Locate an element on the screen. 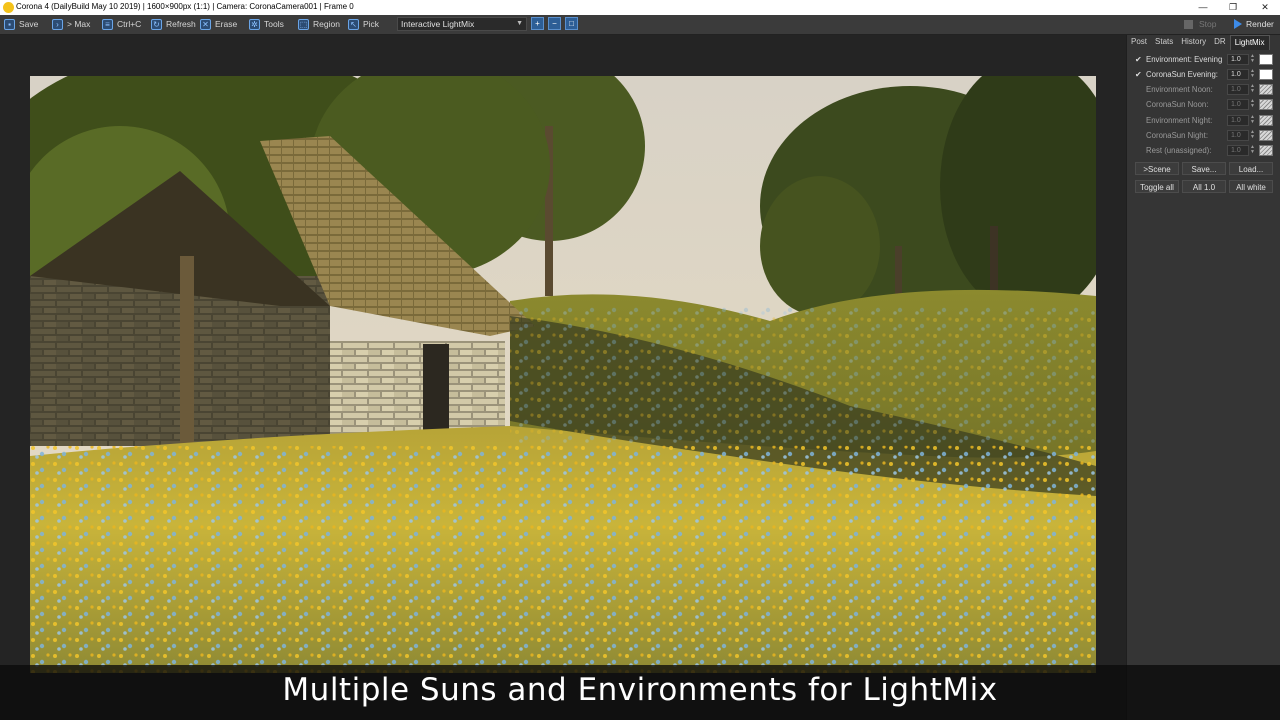 The width and height of the screenshot is (1280, 720). all-one-button: All 1.0 is located at coordinates (1204, 186).